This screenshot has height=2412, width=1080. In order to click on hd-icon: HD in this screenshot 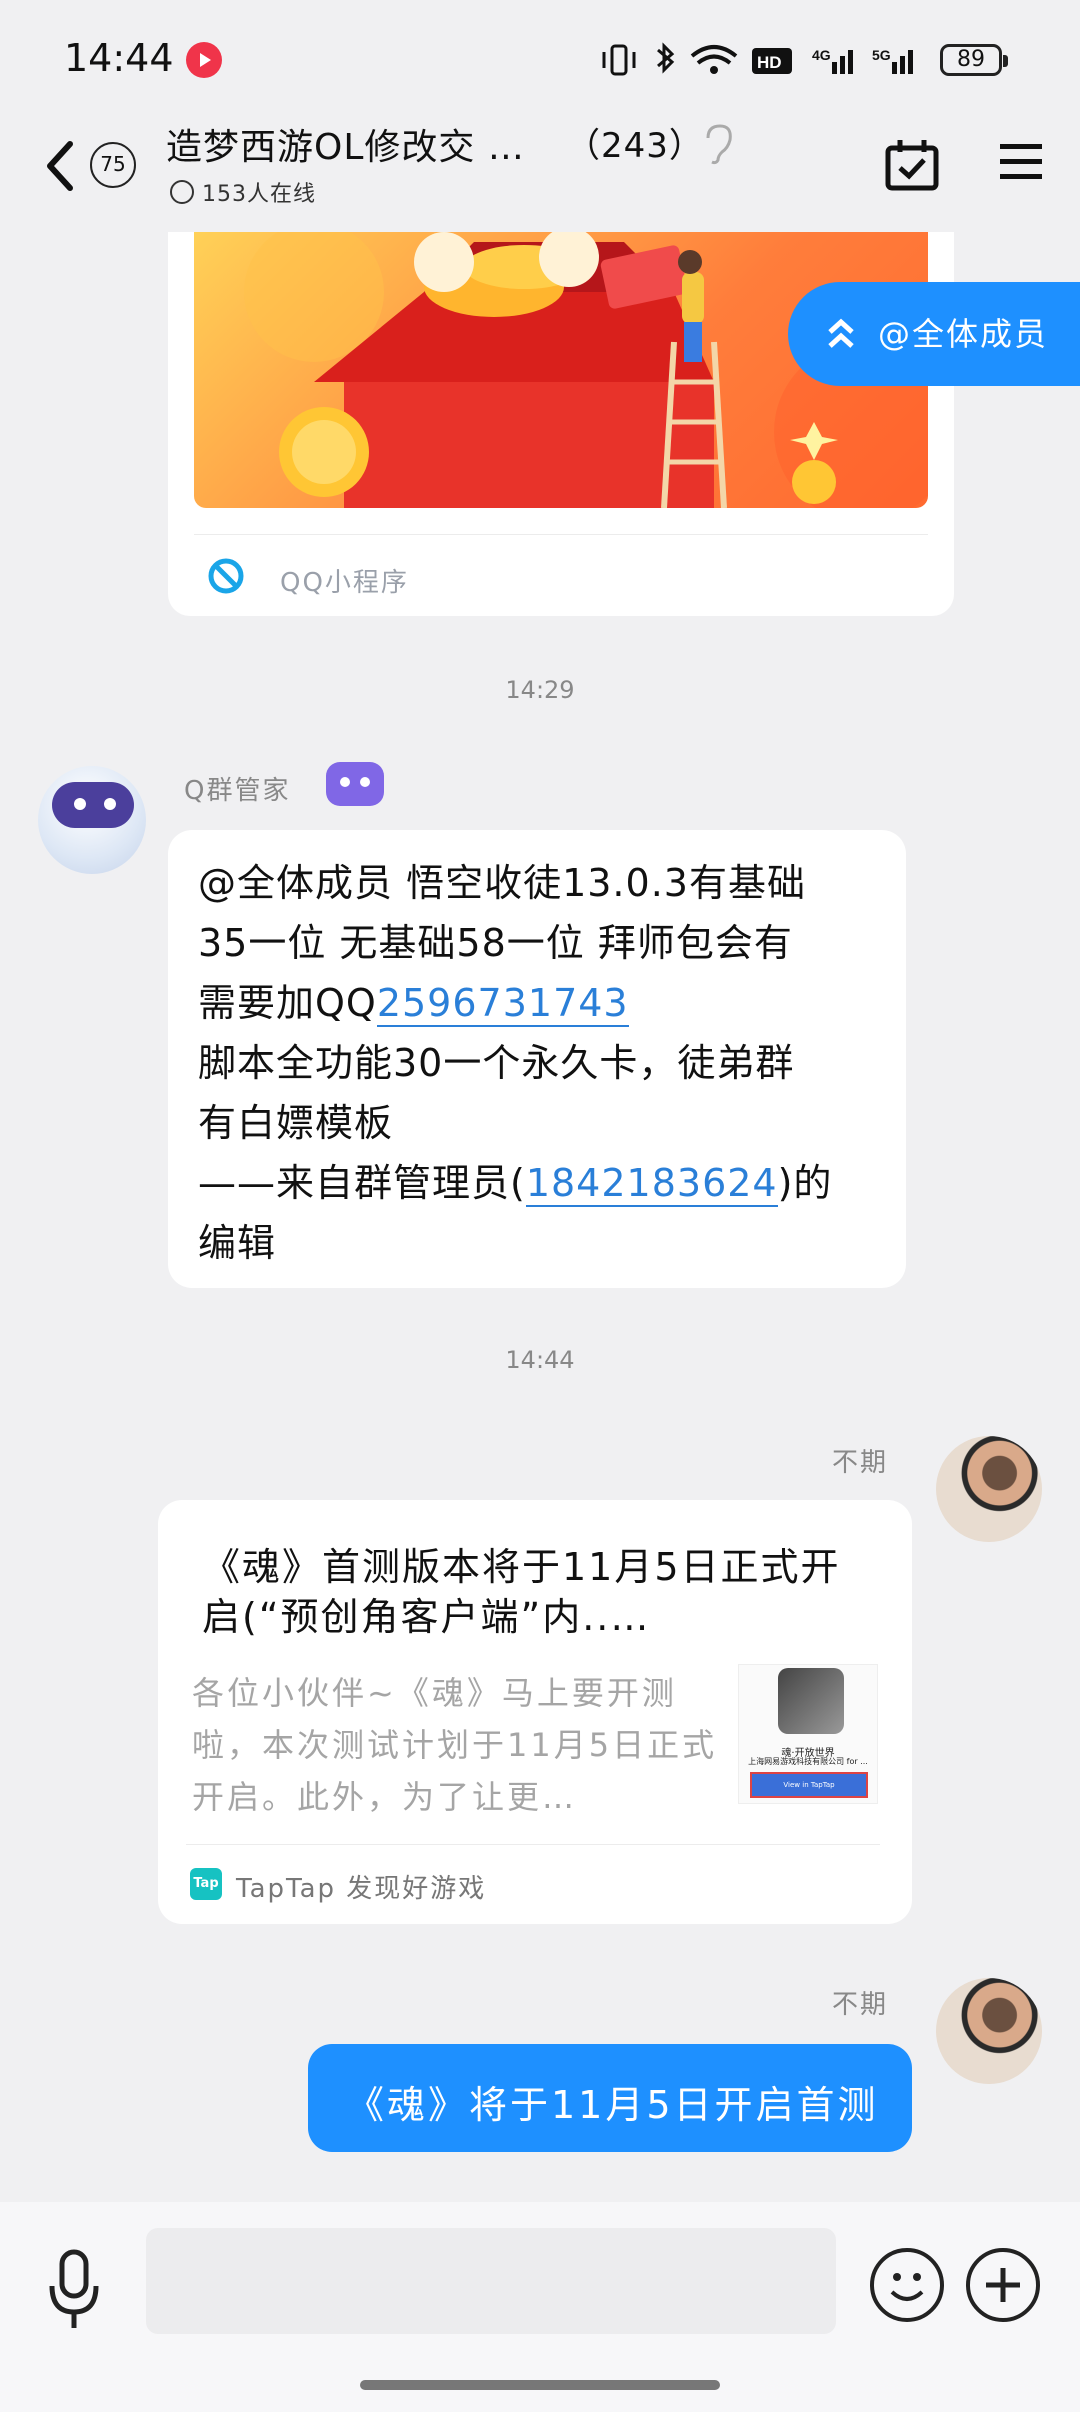, I will do `click(772, 61)`.